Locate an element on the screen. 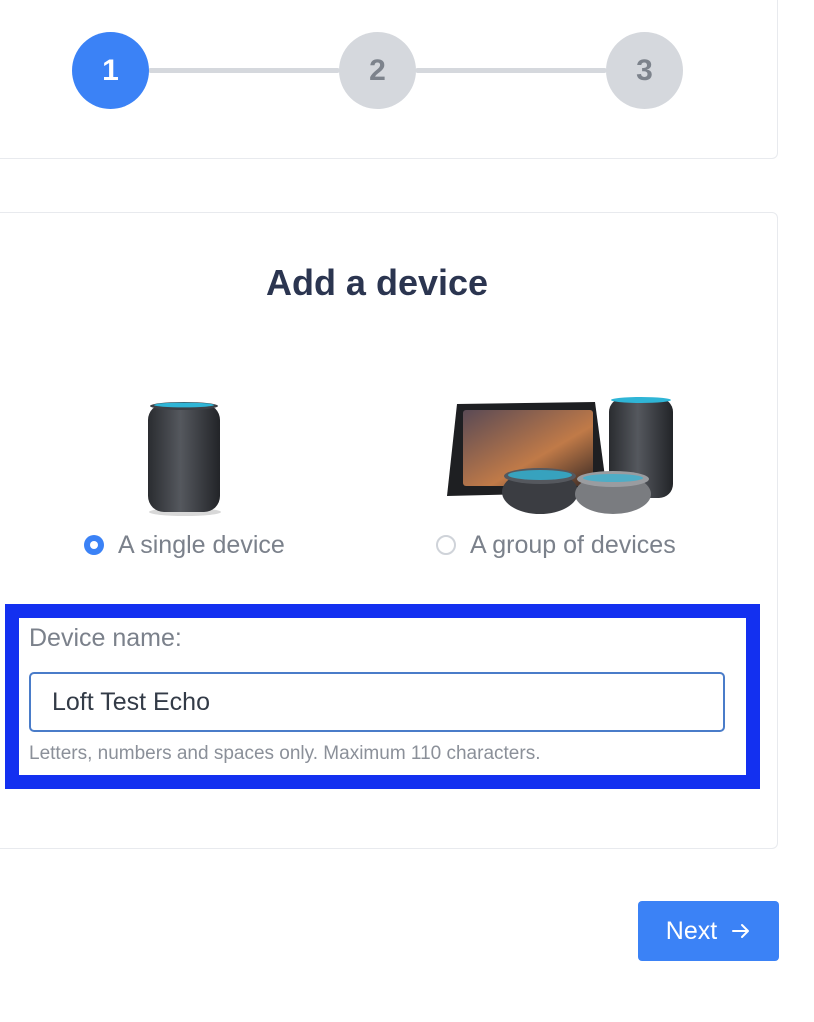  next-button-label: Next is located at coordinates (691, 930).